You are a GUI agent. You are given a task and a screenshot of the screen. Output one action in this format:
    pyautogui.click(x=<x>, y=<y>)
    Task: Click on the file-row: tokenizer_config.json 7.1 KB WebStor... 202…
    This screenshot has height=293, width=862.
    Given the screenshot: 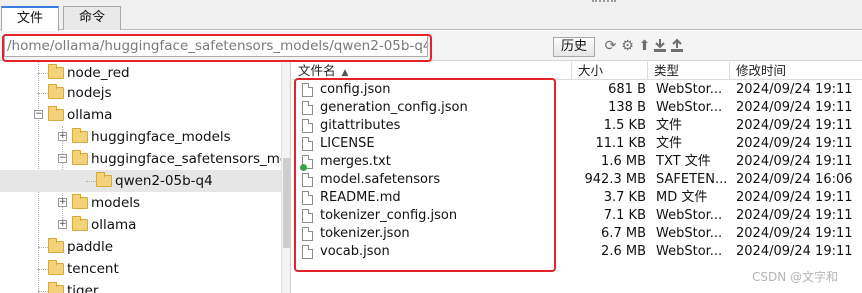 What is the action you would take?
    pyautogui.click(x=577, y=216)
    